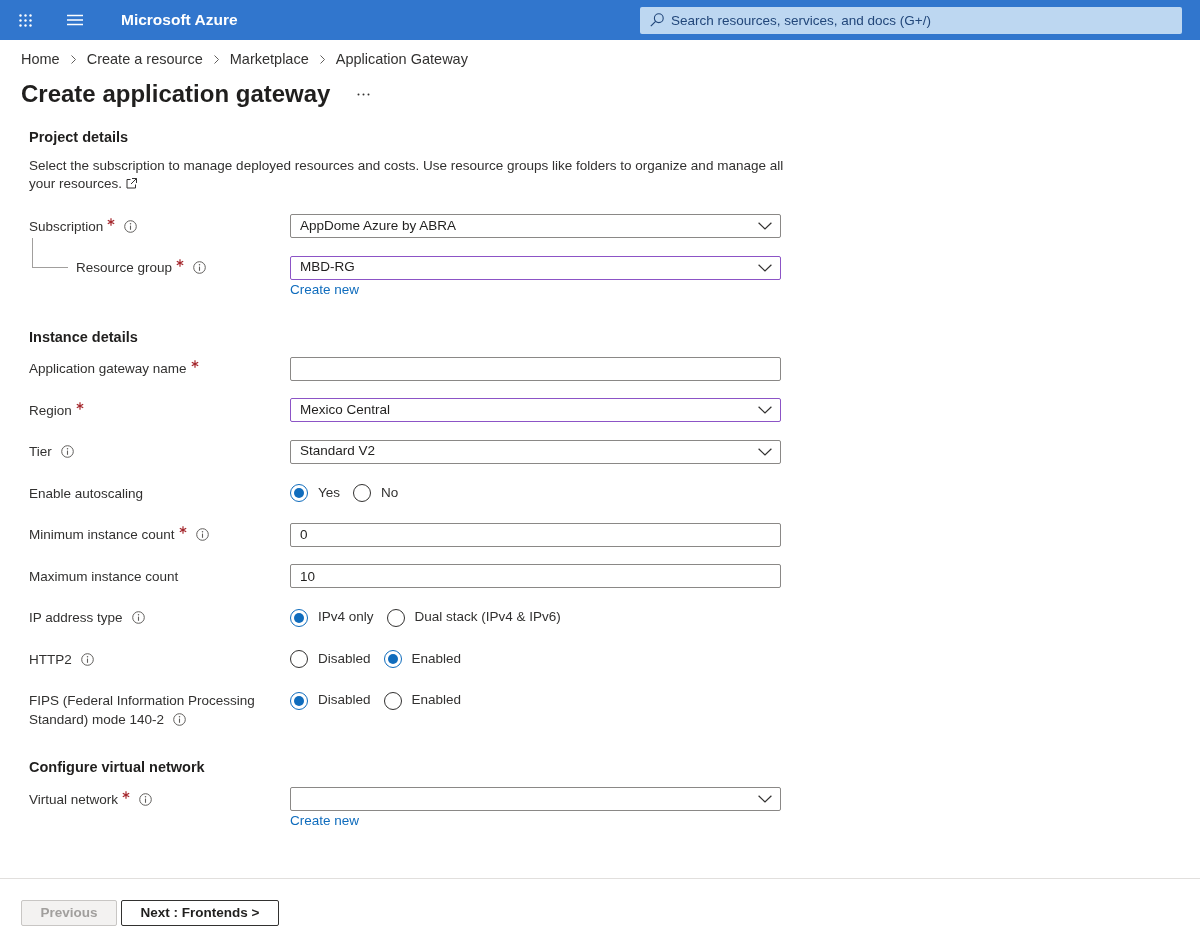 The height and width of the screenshot is (940, 1200). I want to click on page-title: Create application gateway, so click(176, 94).